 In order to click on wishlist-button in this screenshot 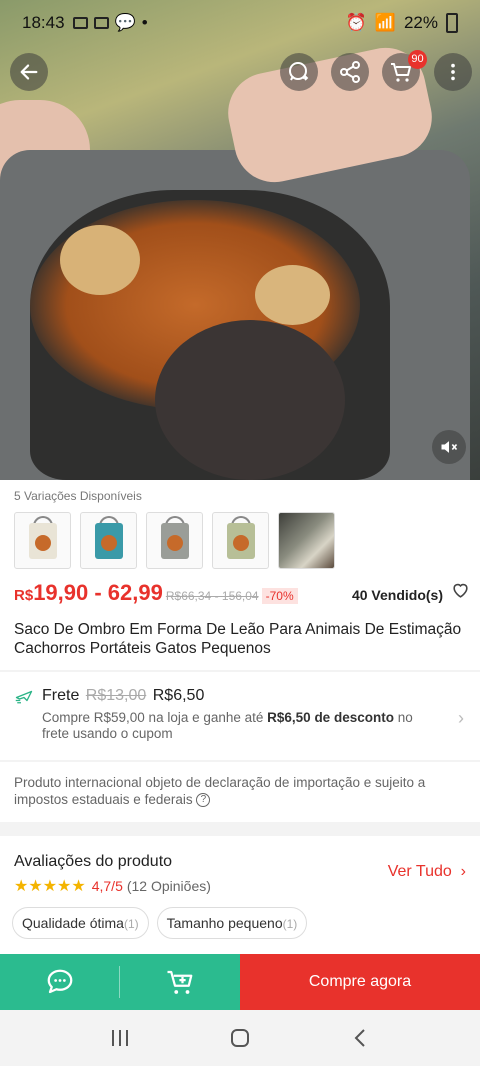, I will do `click(460, 593)`.